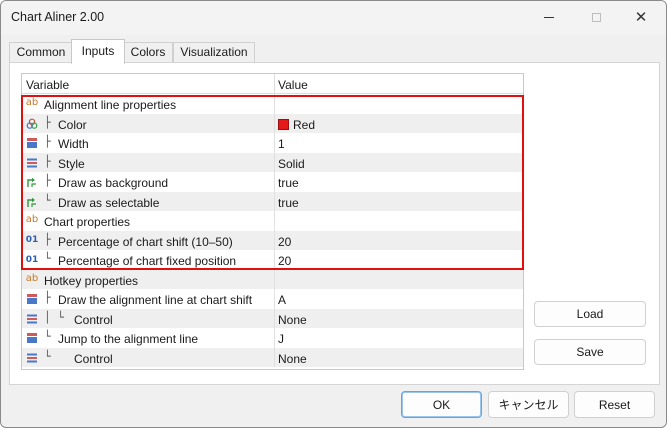 This screenshot has height=428, width=667. I want to click on property-row: └ Draw as selectable true, so click(272, 201).